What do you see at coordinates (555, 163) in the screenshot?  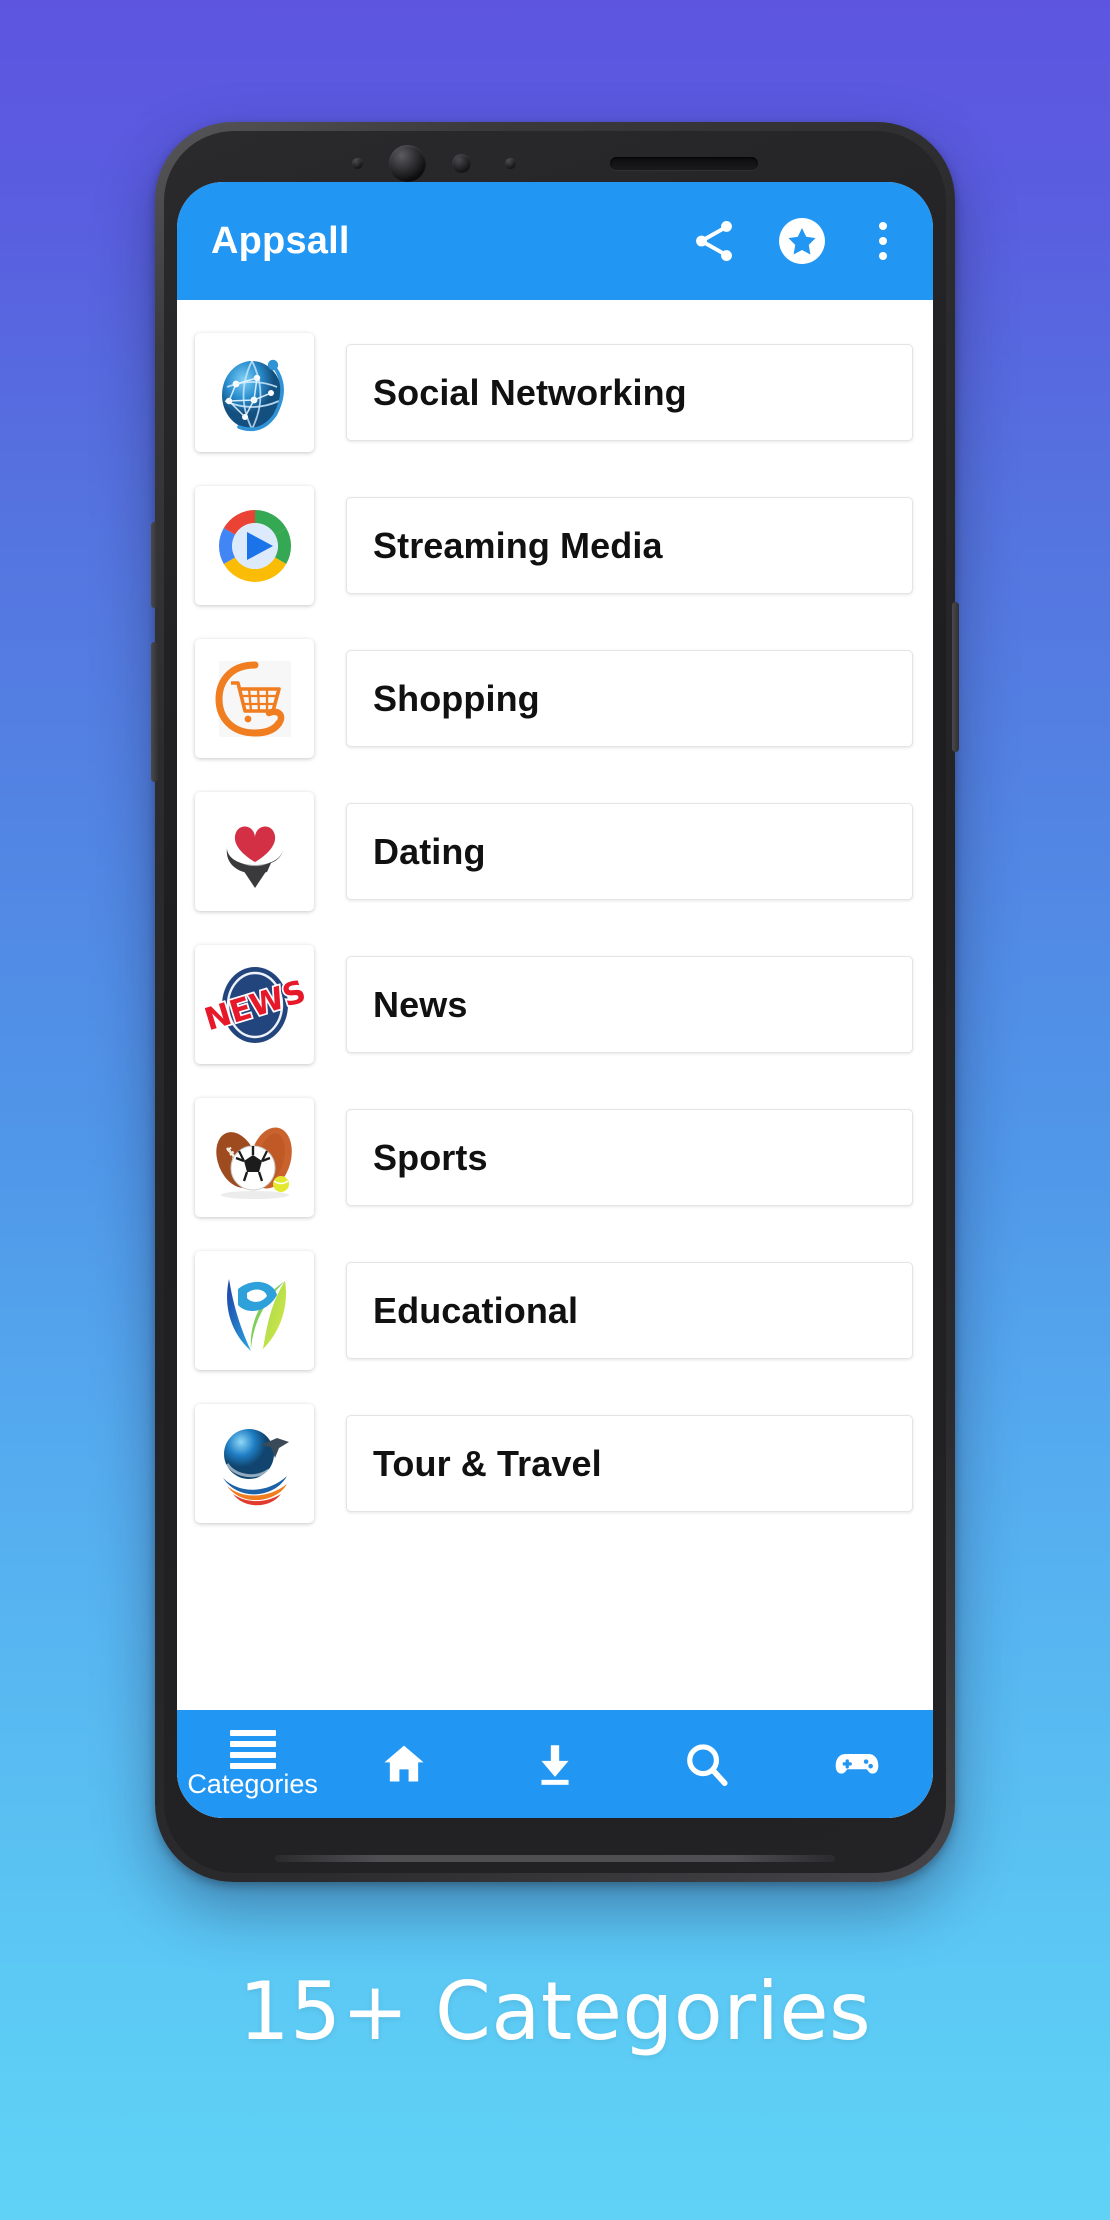 I see `phone-sensor-row` at bounding box center [555, 163].